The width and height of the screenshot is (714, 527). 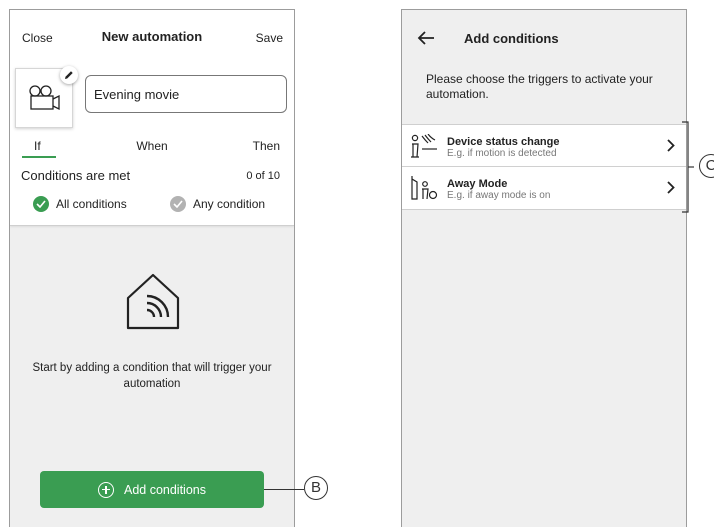 What do you see at coordinates (91, 204) in the screenshot?
I see `all-conditions-label: All conditions` at bounding box center [91, 204].